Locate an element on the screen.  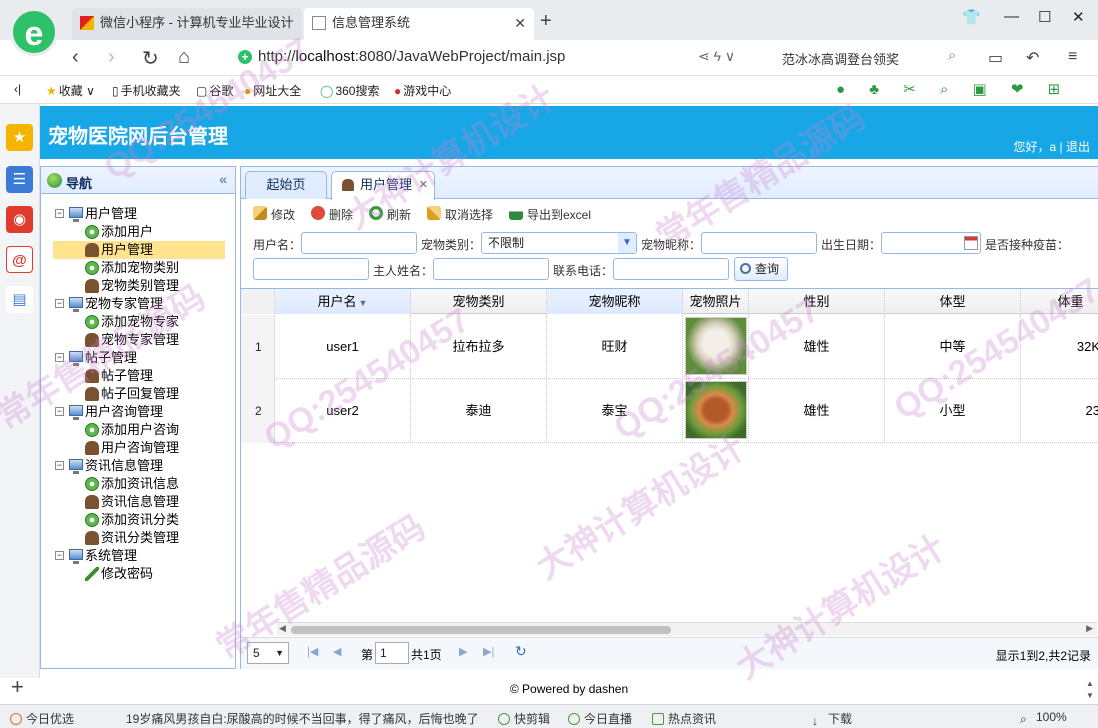
doc-sidebar-icon: ▤ is located at coordinates (19, 299).